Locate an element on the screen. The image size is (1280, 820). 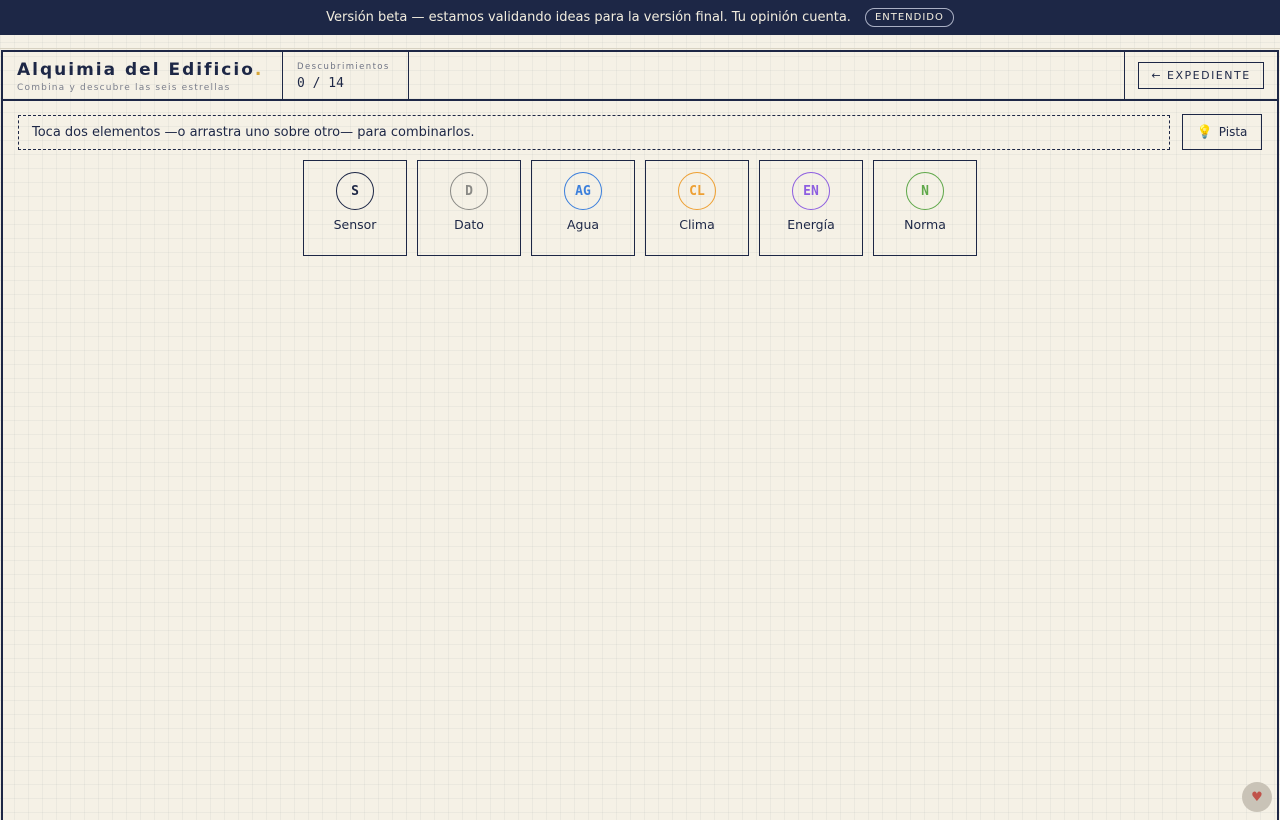
element-card-sensor: S Sensor is located at coordinates (355, 208).